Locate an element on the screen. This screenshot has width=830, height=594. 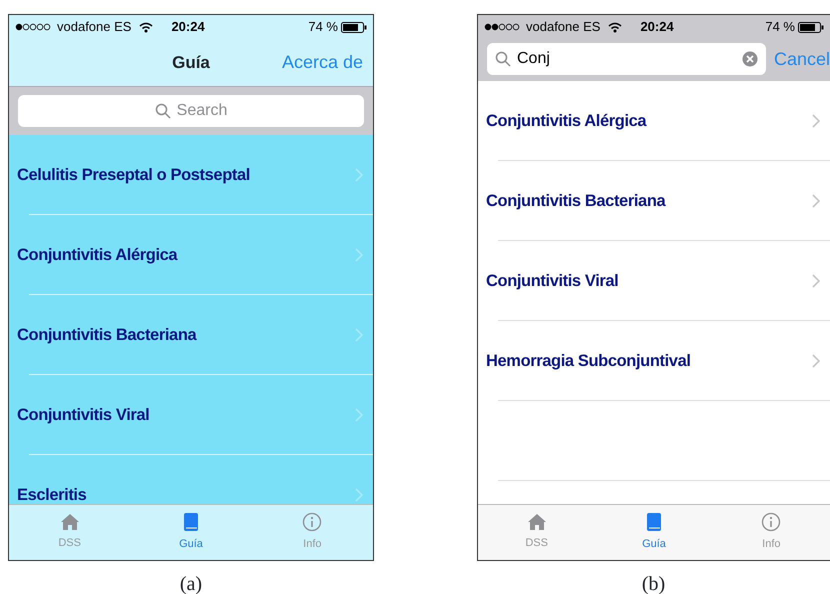
list-row: Celulitis Preseptal o Postseptal is located at coordinates (191, 175).